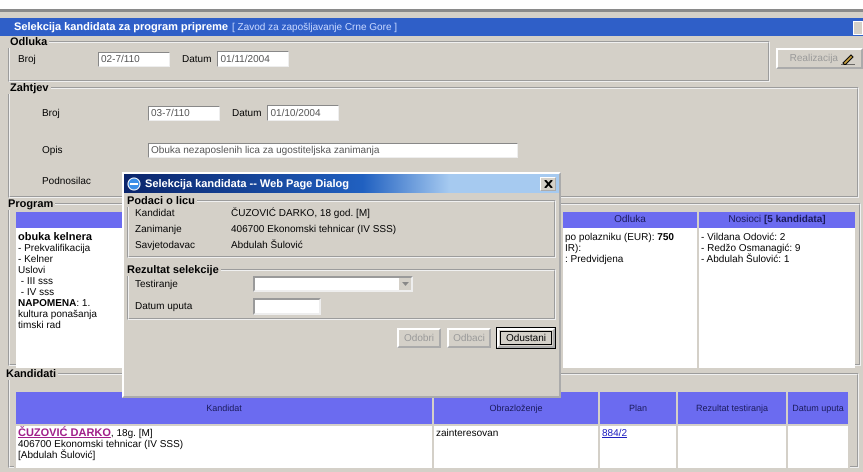  What do you see at coordinates (53, 150) in the screenshot?
I see `field-label: Opis` at bounding box center [53, 150].